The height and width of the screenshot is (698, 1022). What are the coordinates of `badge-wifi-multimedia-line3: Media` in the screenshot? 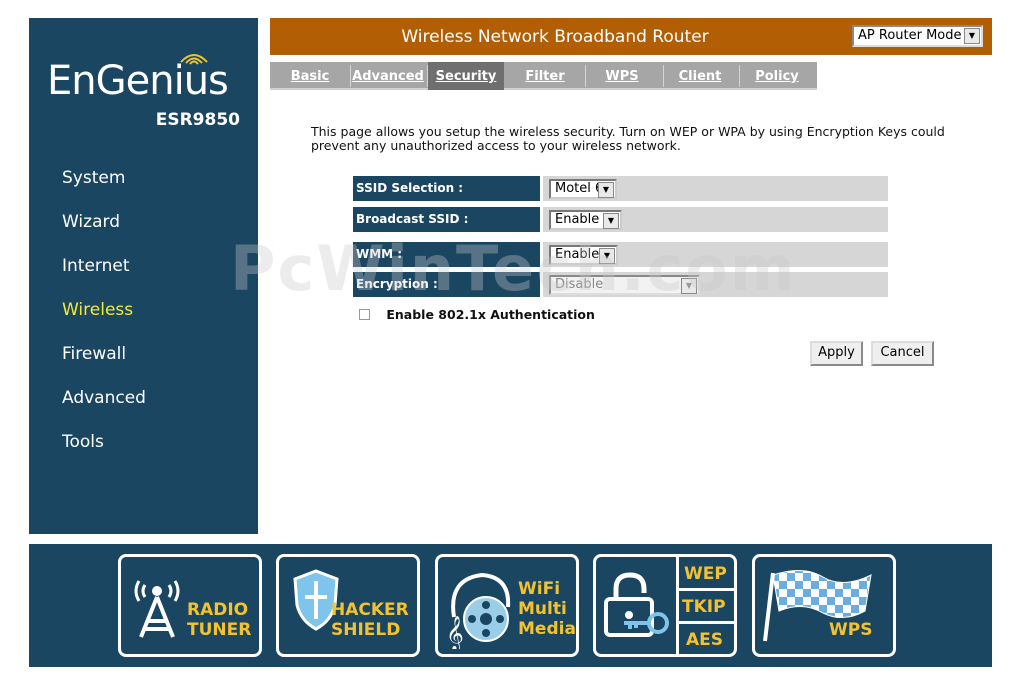 It's located at (547, 629).